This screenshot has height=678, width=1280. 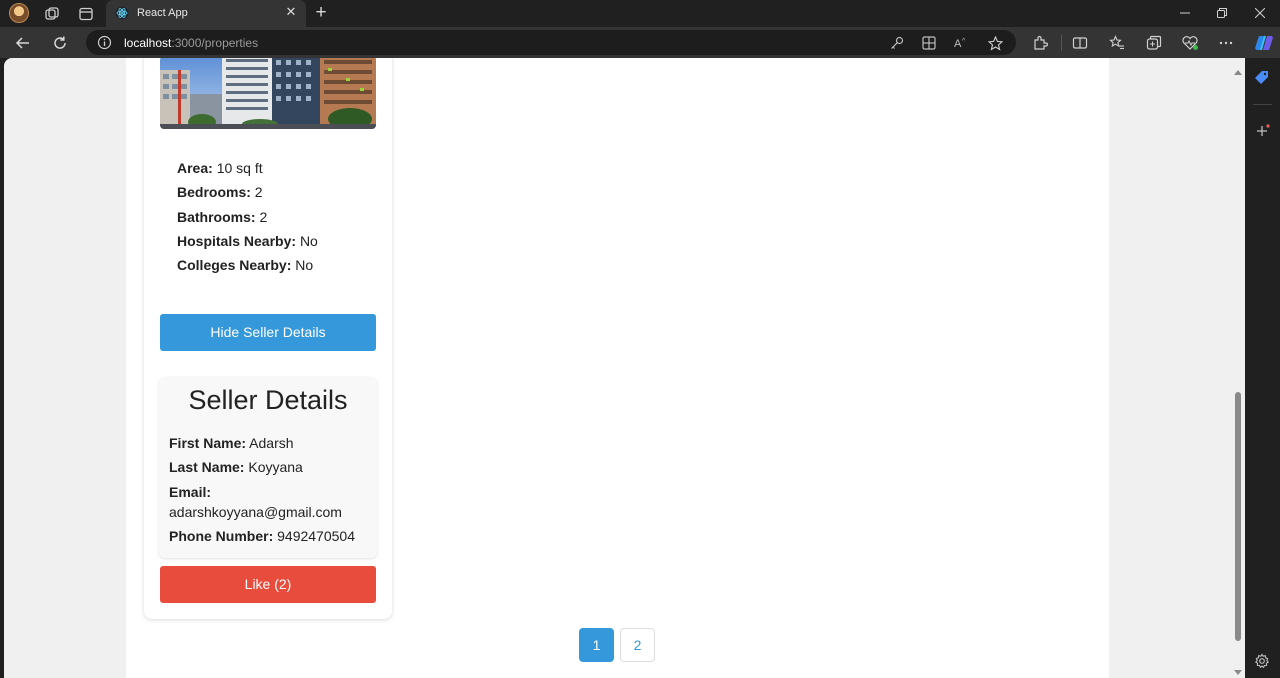 What do you see at coordinates (291, 12) in the screenshot?
I see `close-tab-icon: ✕` at bounding box center [291, 12].